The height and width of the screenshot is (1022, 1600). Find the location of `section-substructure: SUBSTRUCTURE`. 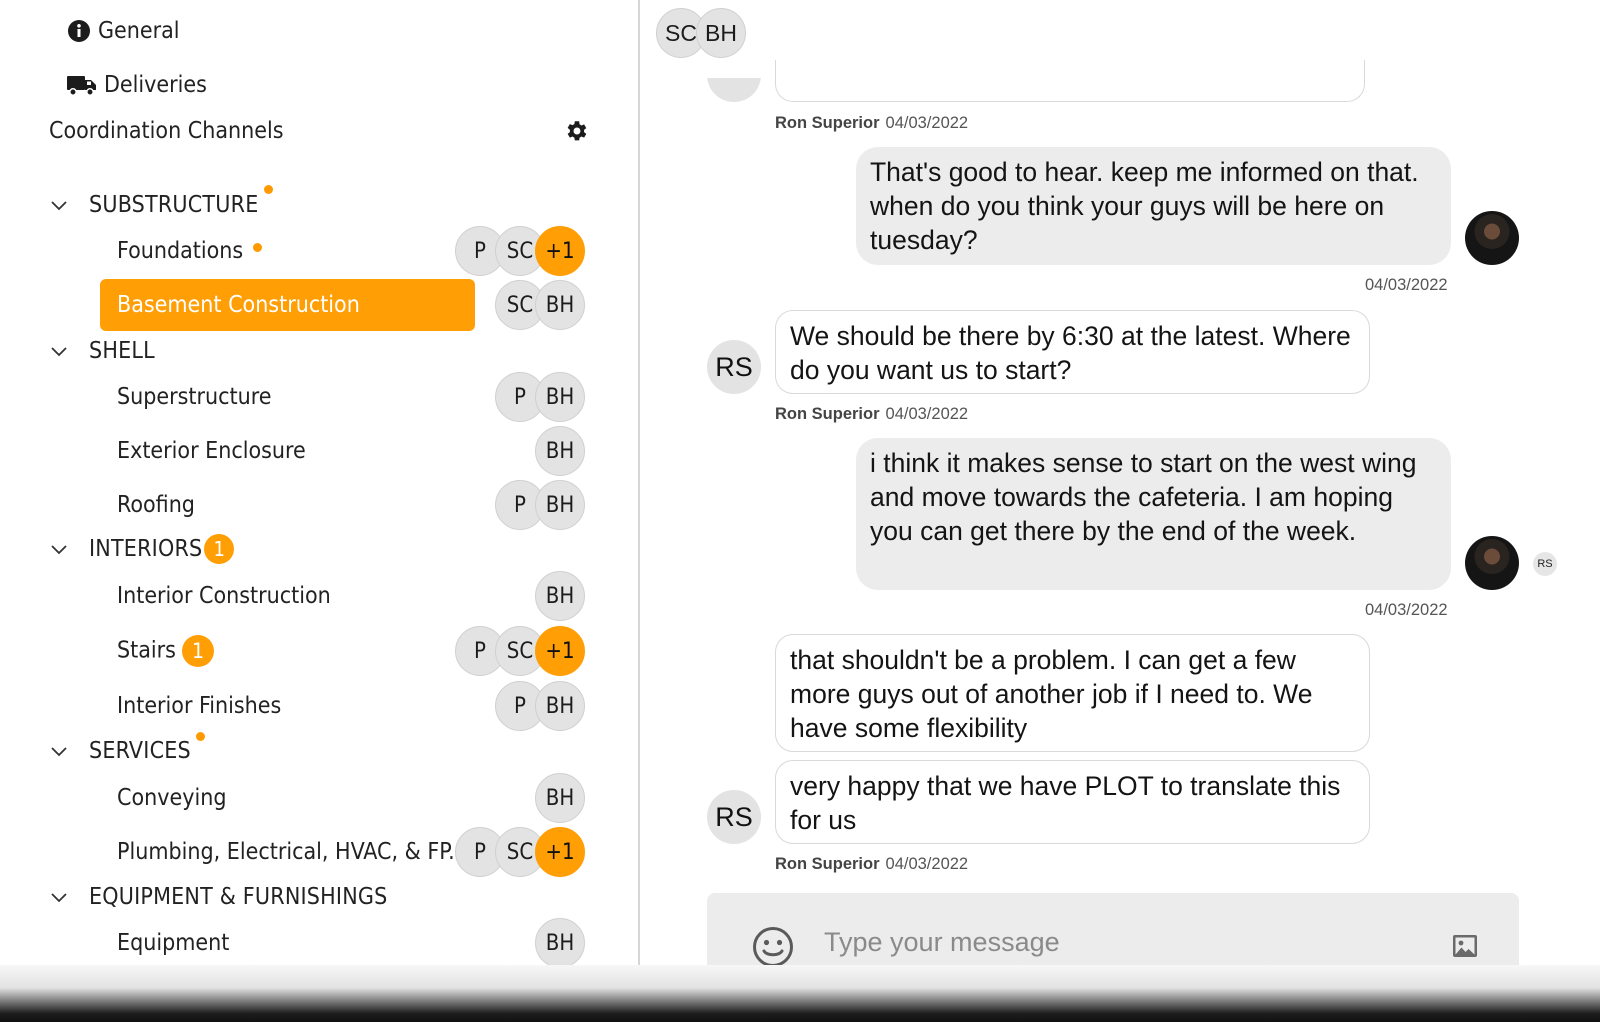

section-substructure: SUBSTRUCTURE is located at coordinates (161, 203).